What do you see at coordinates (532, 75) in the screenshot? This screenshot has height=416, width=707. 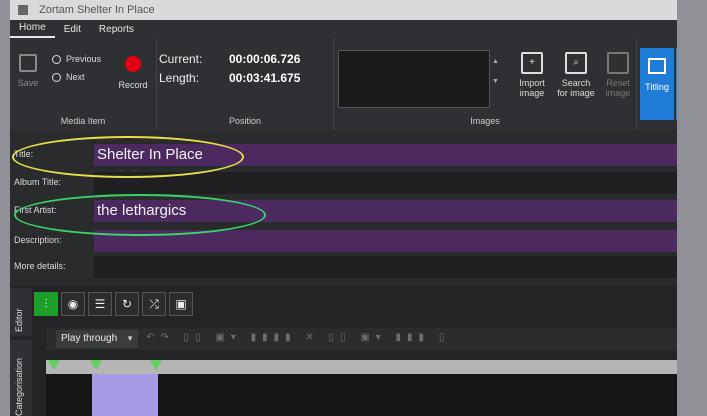 I see `import-image-button: + Import image` at bounding box center [532, 75].